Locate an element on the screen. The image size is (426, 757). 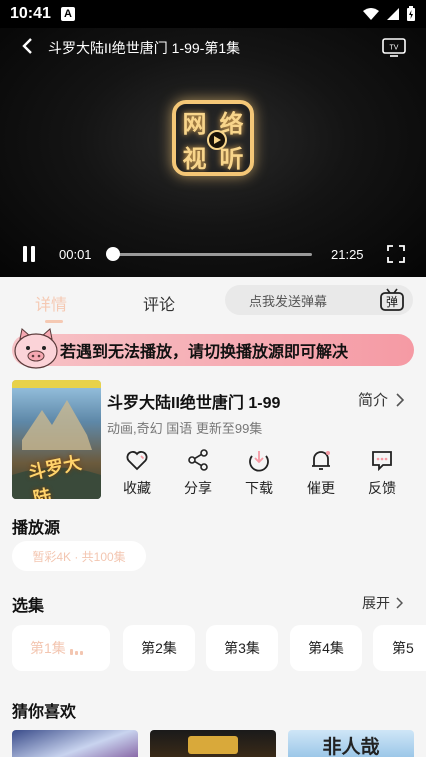
episode-1: 第1集 is located at coordinates (61, 648).